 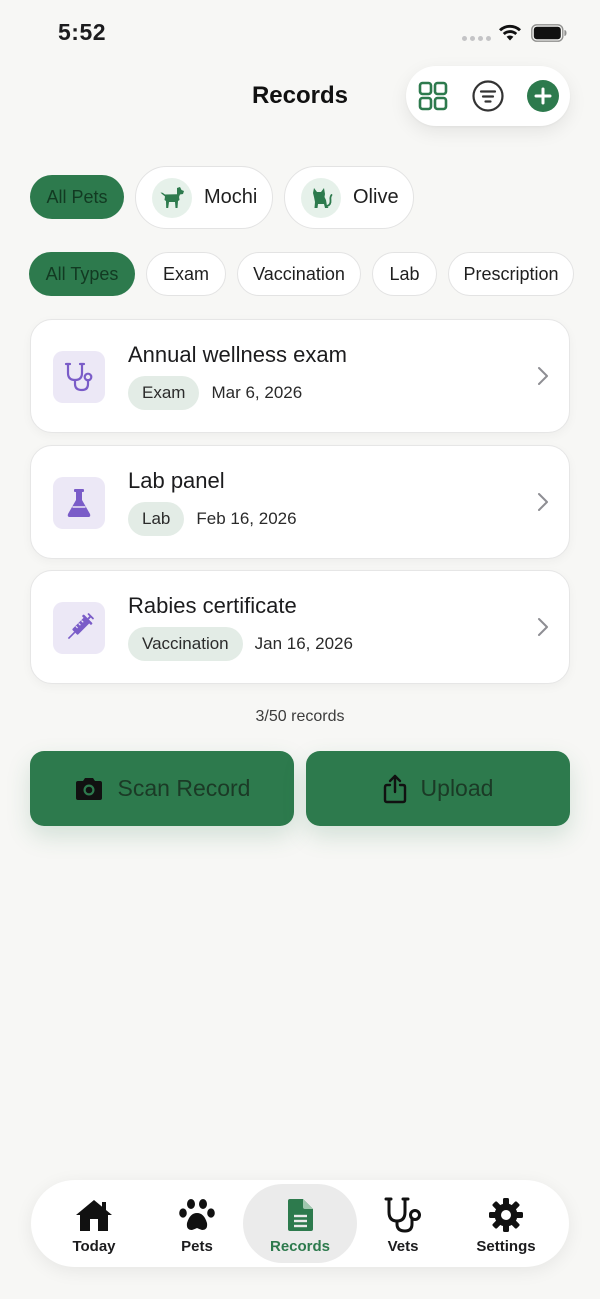 I want to click on type-filter-exam: Exam, so click(x=186, y=274).